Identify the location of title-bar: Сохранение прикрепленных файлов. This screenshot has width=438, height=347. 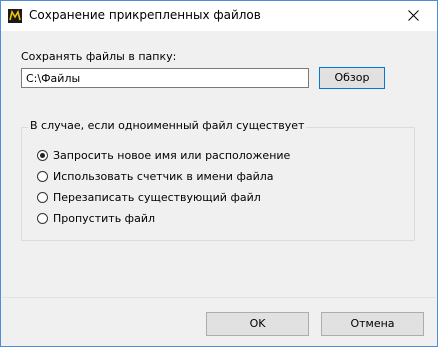
(219, 16).